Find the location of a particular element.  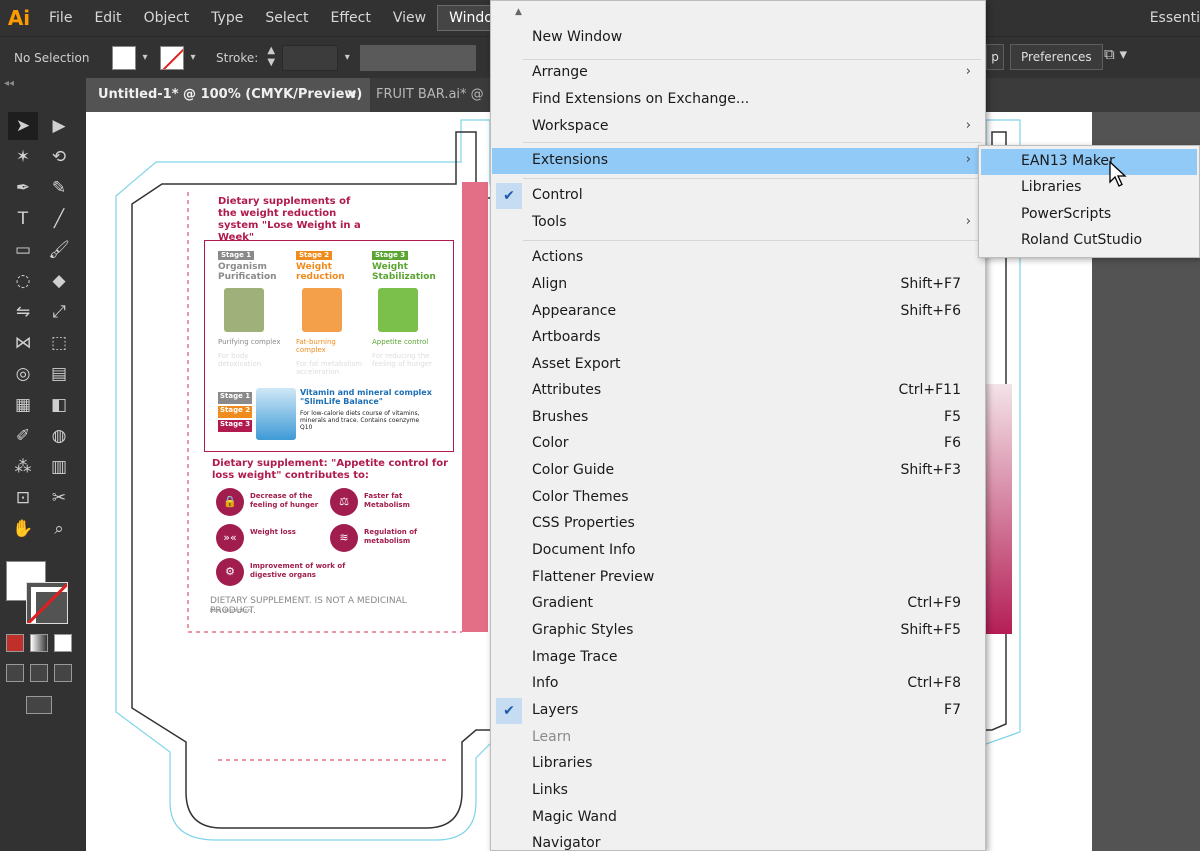

lasso-tool-icon: ⟲ is located at coordinates (59, 157).